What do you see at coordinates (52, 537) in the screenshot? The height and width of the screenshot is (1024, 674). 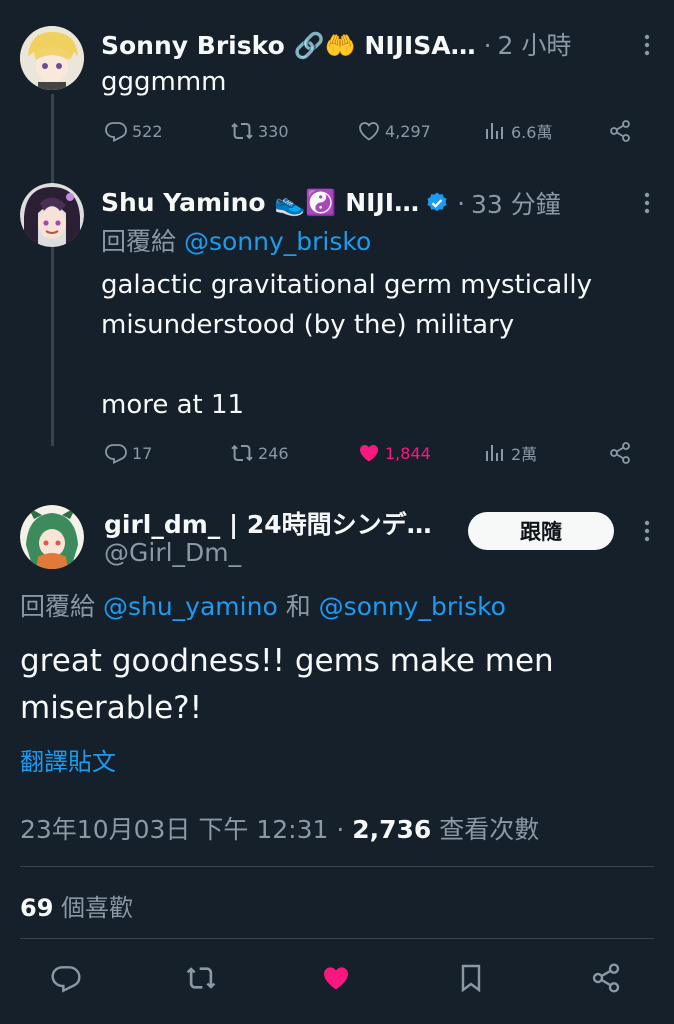 I see `avatar-girl-dm` at bounding box center [52, 537].